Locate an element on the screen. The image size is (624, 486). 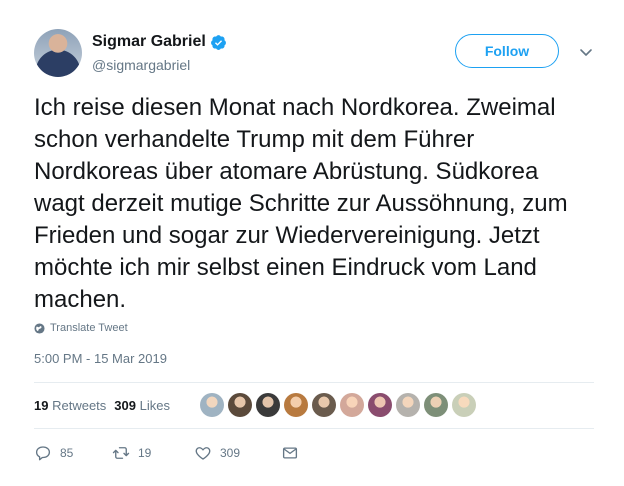
retweet-button: 19 is located at coordinates (153, 453).